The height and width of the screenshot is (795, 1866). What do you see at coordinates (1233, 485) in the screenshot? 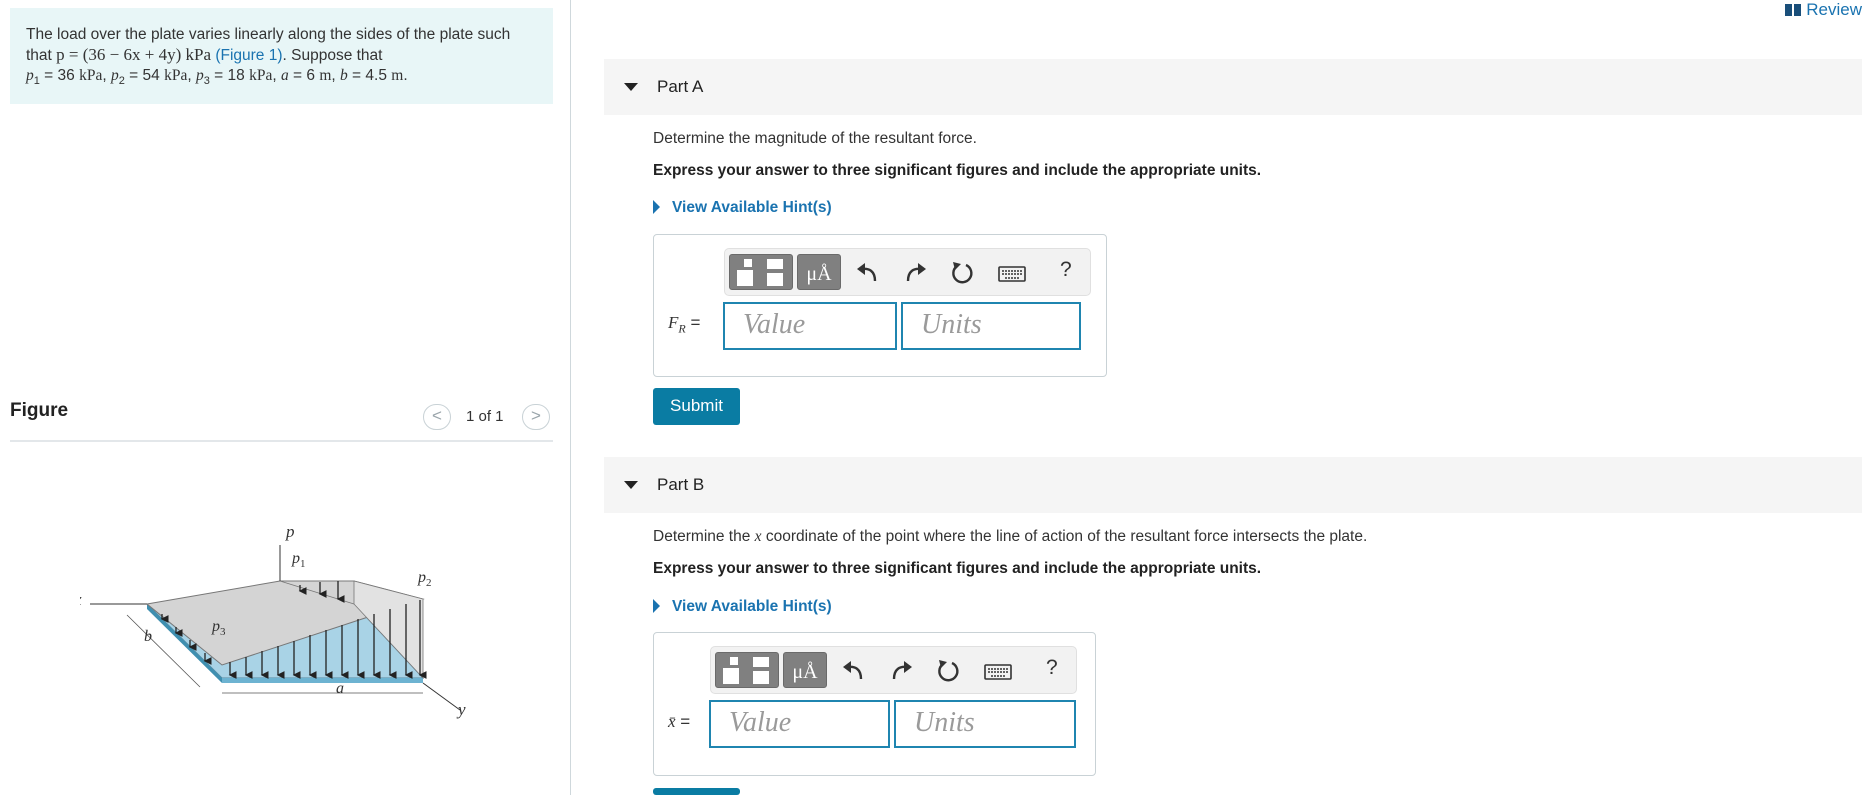
I see `part-b-header: Part B` at bounding box center [1233, 485].